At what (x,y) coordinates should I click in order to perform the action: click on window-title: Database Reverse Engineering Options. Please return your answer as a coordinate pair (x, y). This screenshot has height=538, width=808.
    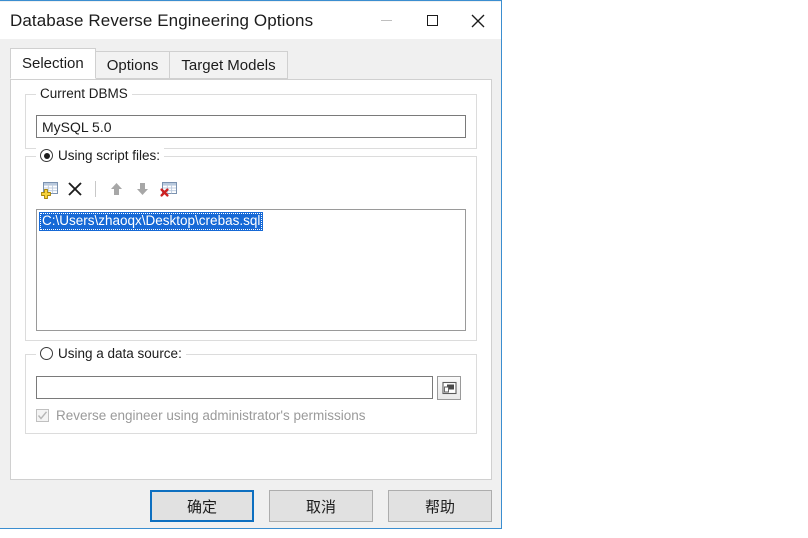
    Looking at the image, I should click on (162, 20).